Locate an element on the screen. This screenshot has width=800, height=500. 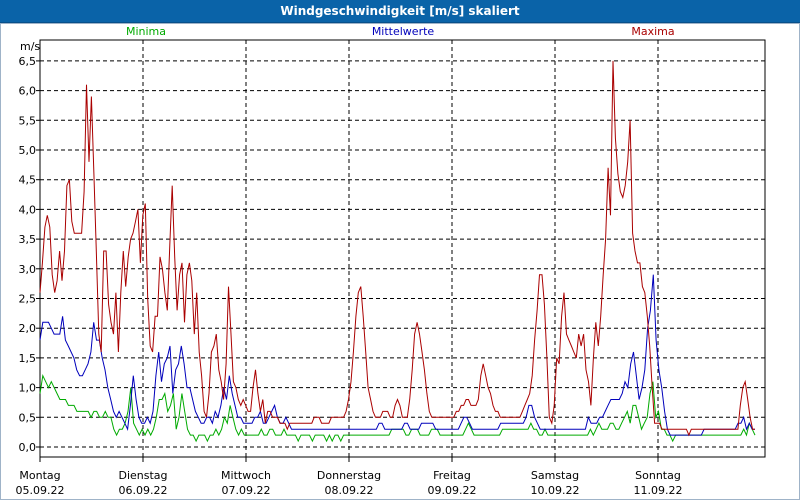
y-tick-label: 4,5 is located at coordinates (28, 180).